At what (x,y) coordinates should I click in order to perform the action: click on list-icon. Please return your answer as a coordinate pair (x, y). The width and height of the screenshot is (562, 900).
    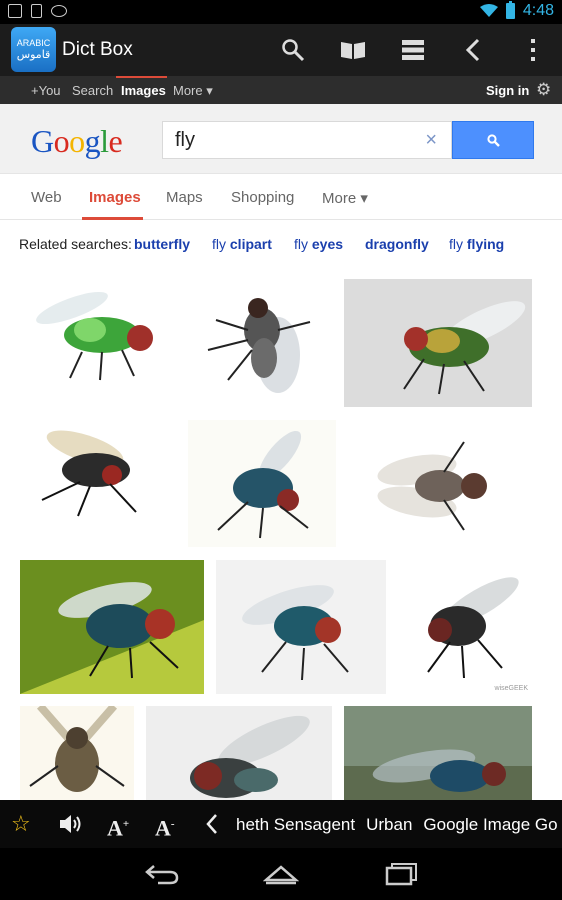
    Looking at the image, I should click on (413, 50).